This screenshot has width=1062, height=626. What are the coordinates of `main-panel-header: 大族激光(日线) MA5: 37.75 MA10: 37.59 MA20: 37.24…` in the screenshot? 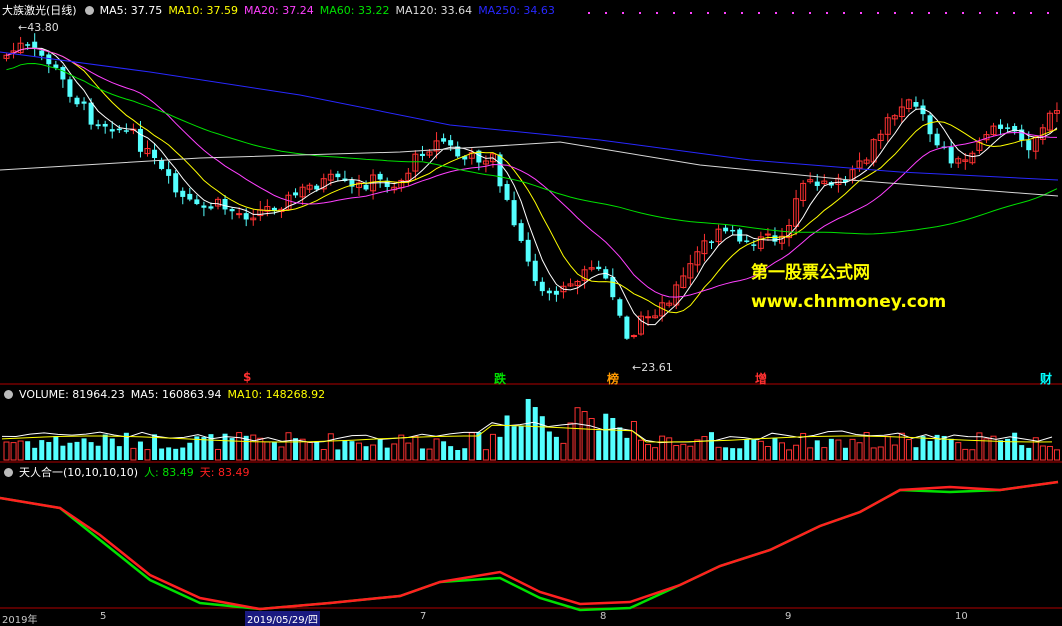 It's located at (284, 11).